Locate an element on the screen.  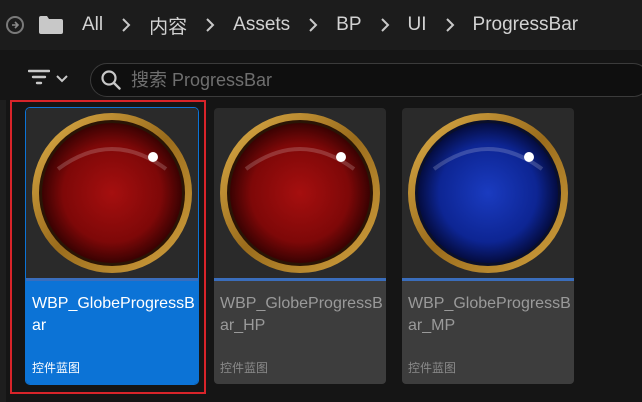
asset-info: WBP_GlobeProgressBar_MP 控件蓝图 is located at coordinates (488, 332).